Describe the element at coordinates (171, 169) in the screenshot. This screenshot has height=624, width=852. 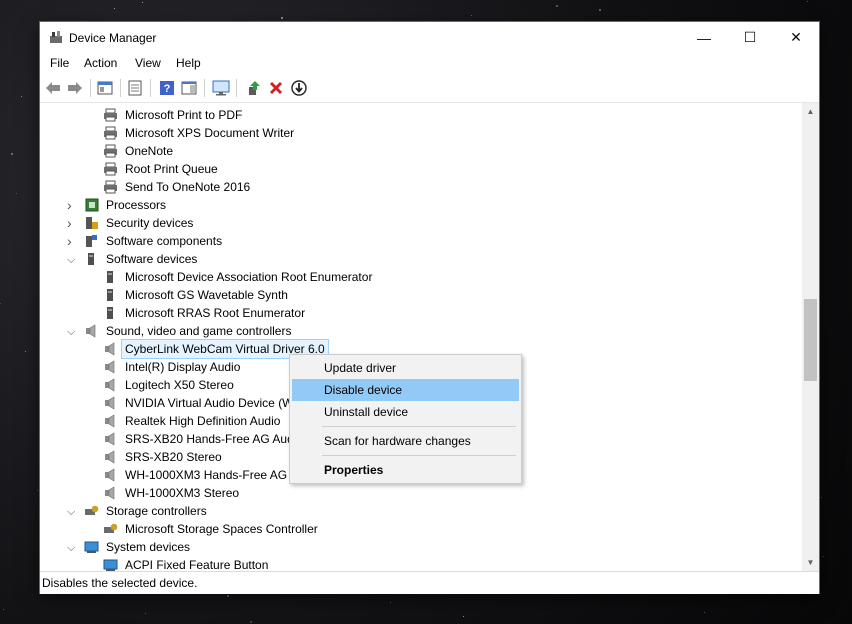
I see `tree-item-label: Root Print Queue` at that location.